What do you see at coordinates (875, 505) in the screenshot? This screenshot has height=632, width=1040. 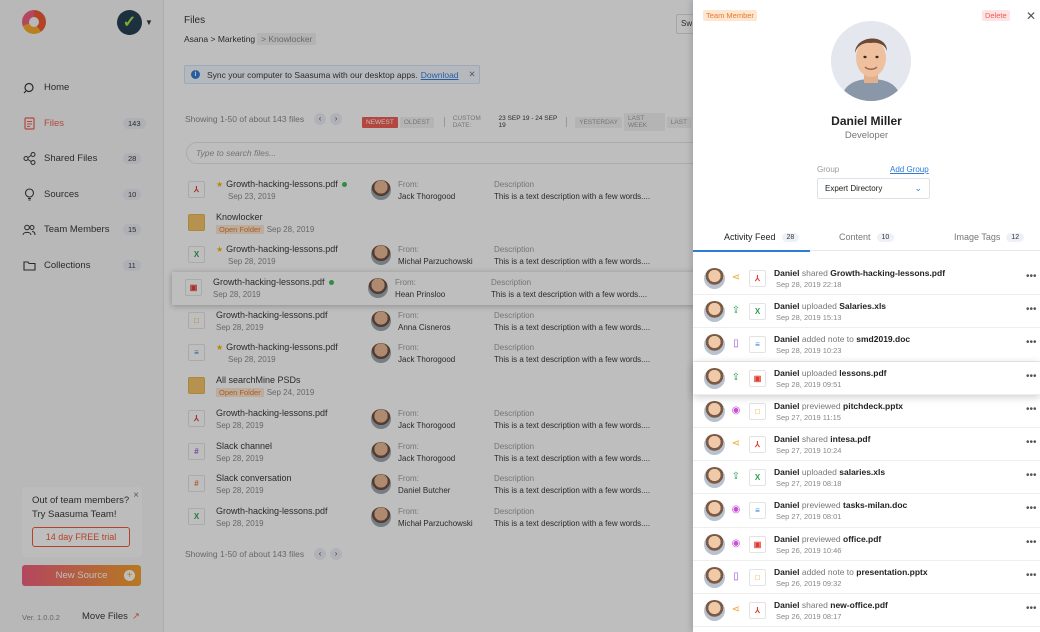 I see `activity-object: tasks-milan.doc` at bounding box center [875, 505].